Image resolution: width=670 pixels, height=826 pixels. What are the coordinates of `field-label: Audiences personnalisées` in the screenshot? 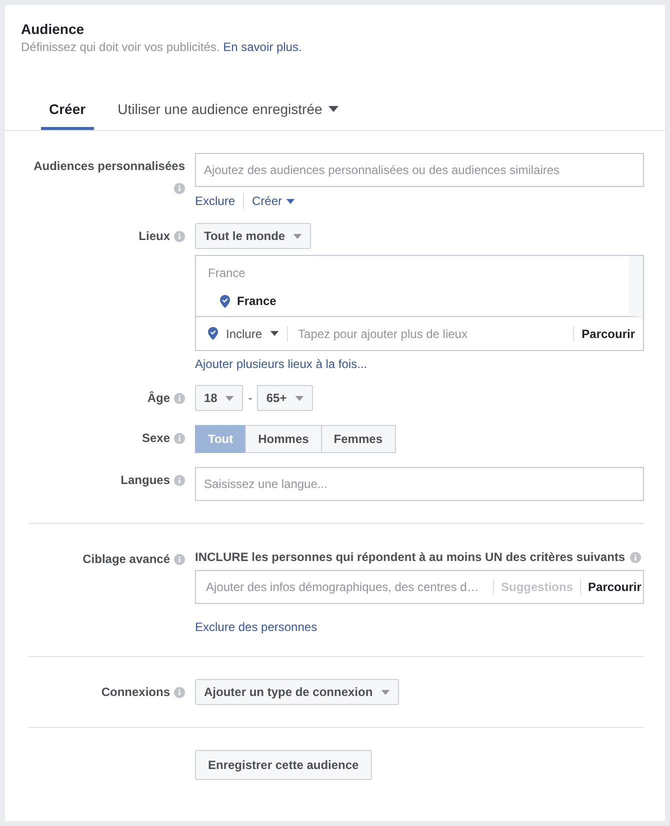 It's located at (109, 166).